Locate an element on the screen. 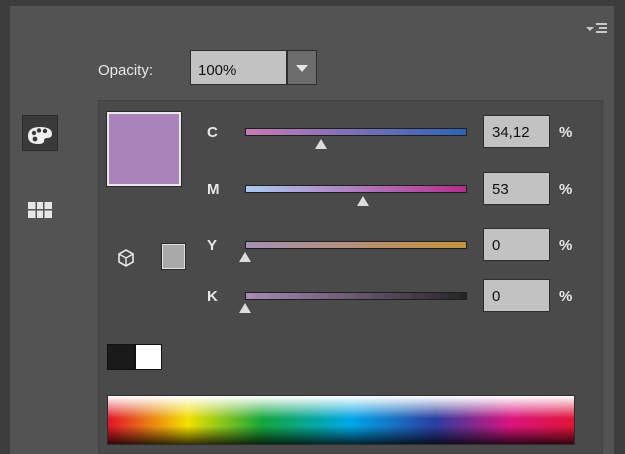 The height and width of the screenshot is (454, 625). chevron-down-icon is located at coordinates (302, 68).